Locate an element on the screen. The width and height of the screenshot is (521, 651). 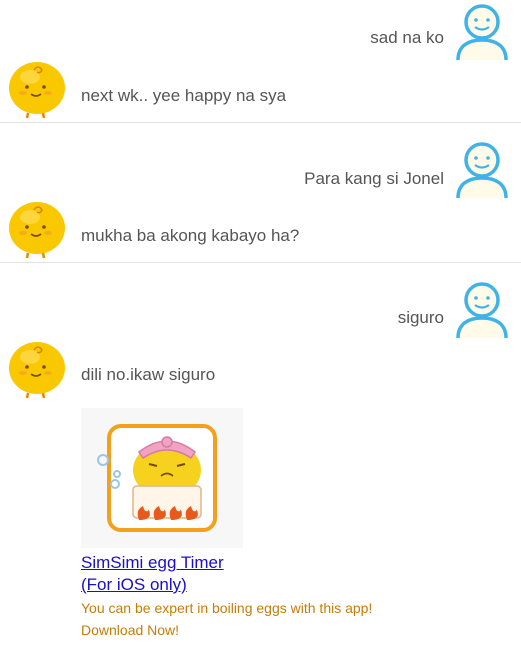
bot-message: next wk.. yee happy na sya is located at coordinates (184, 95).